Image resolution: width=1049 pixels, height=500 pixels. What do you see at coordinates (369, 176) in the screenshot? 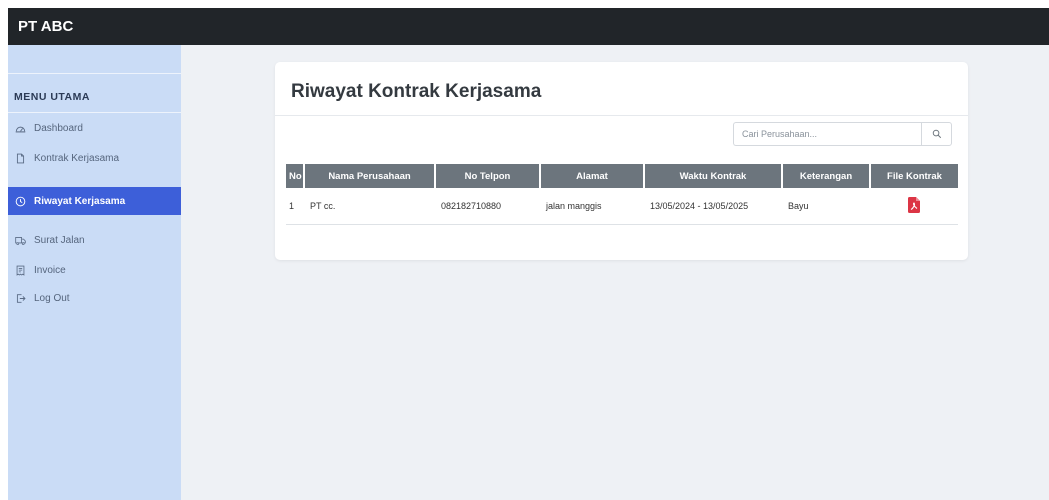
I see `column-header-nama-perusahaan: Nama Perusahaan` at bounding box center [369, 176].